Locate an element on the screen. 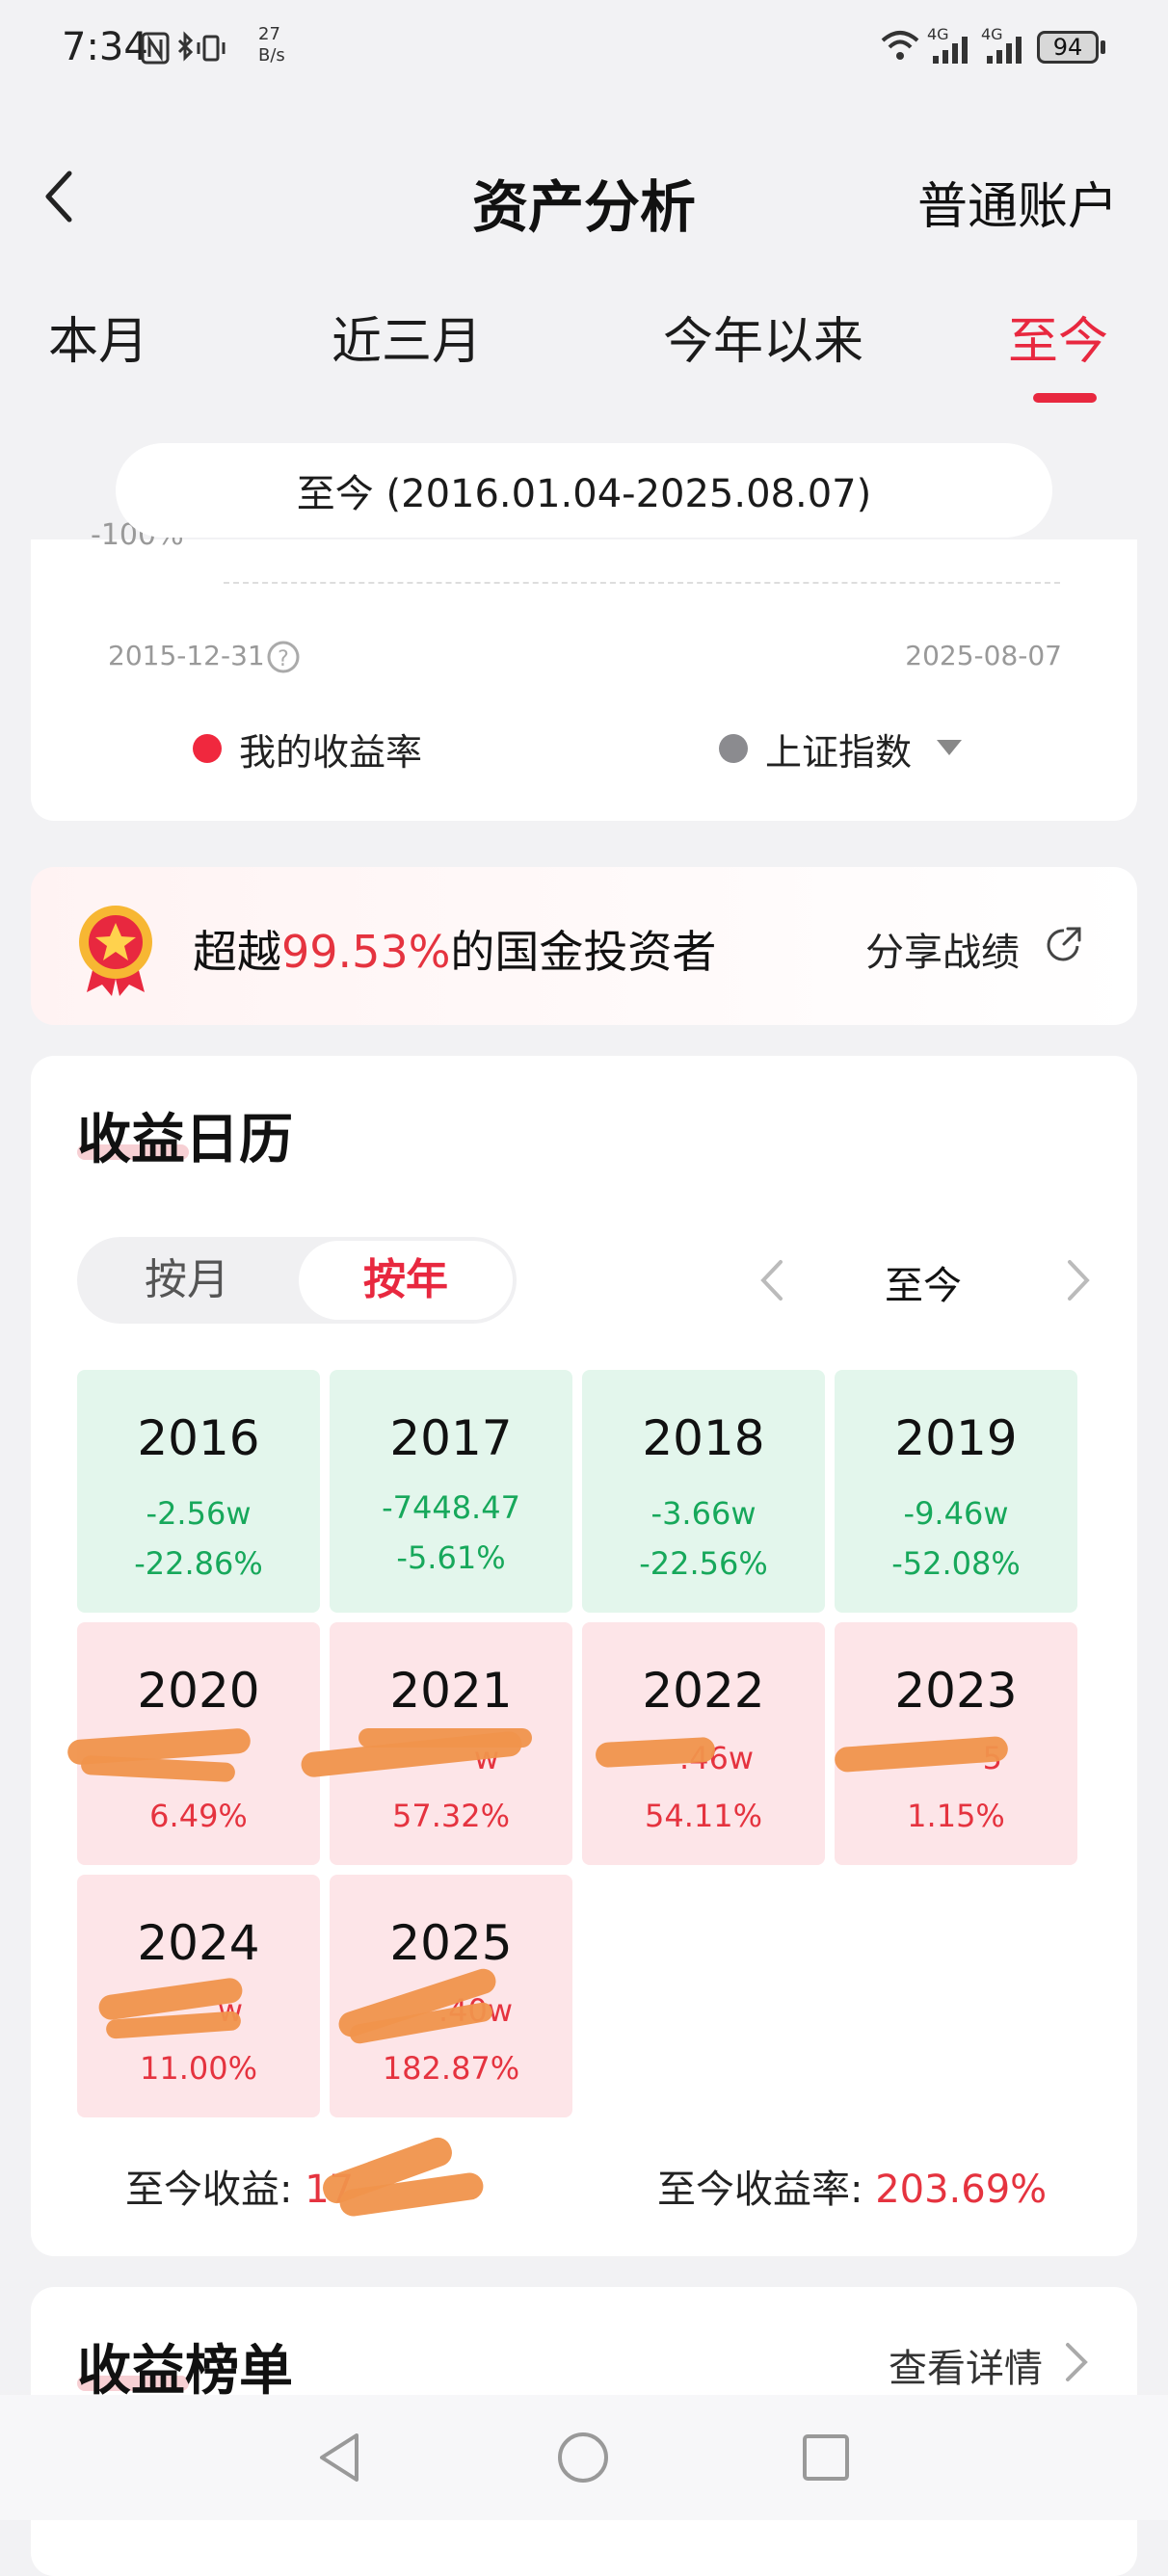 This screenshot has height=2576, width=1168. year-label: 2018 is located at coordinates (703, 1438).